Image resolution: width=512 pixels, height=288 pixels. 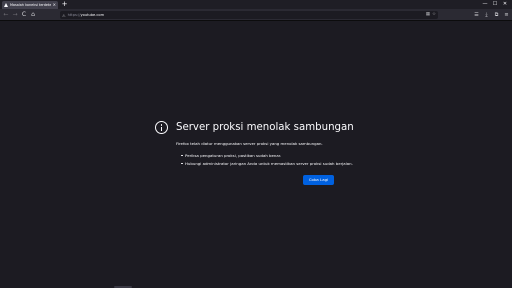 What do you see at coordinates (431, 15) in the screenshot?
I see `url-actions: ▦ ☆` at bounding box center [431, 15].